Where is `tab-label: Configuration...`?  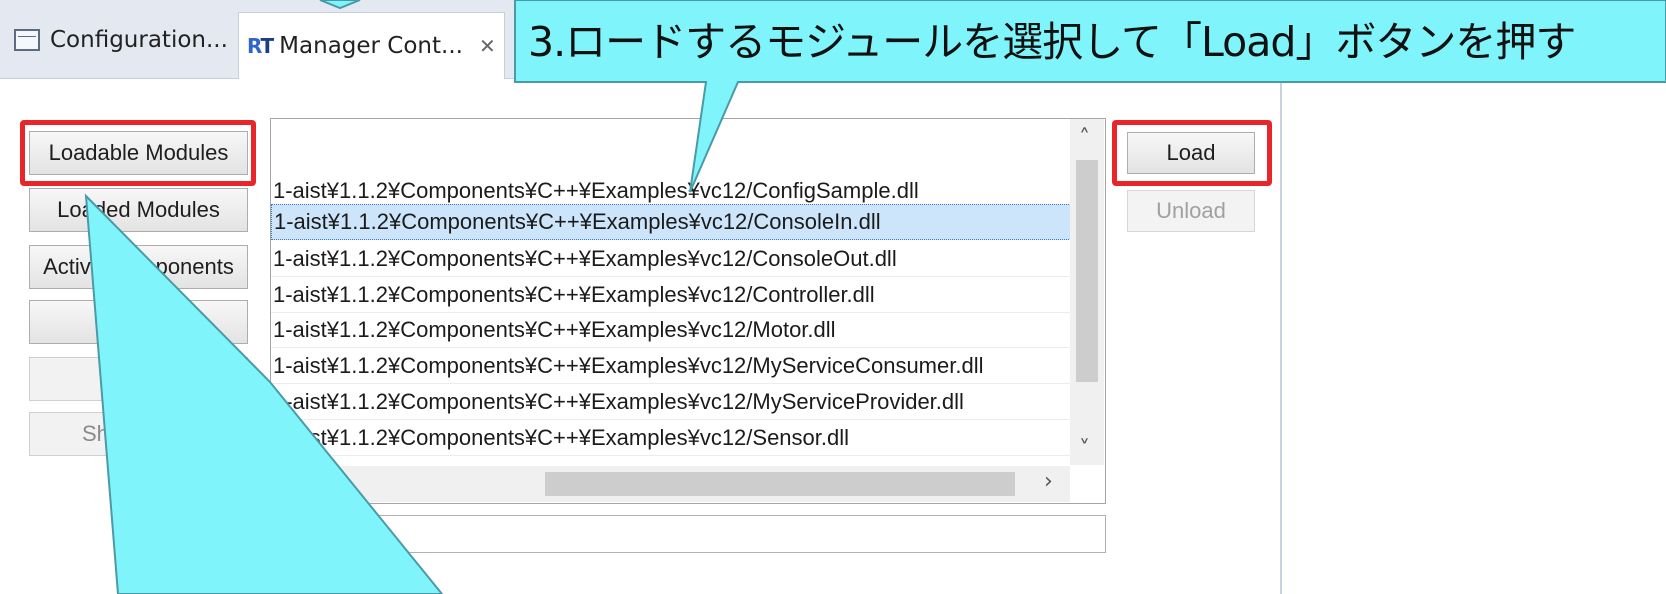 tab-label: Configuration... is located at coordinates (139, 40).